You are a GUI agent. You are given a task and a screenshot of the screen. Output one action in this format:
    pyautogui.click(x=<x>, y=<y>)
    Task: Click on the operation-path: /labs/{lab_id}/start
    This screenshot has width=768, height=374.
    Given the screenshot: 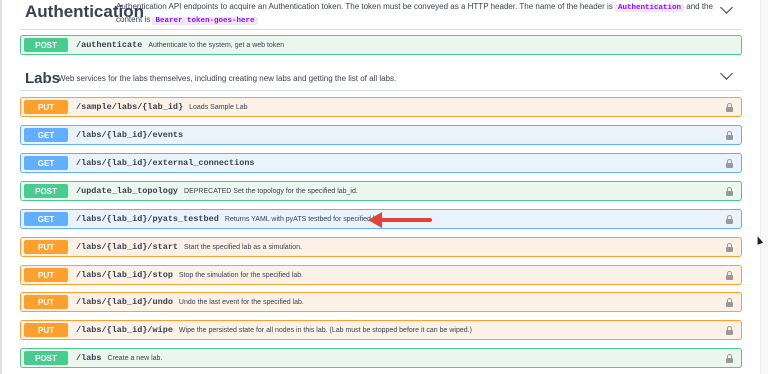 What is the action you would take?
    pyautogui.click(x=127, y=247)
    